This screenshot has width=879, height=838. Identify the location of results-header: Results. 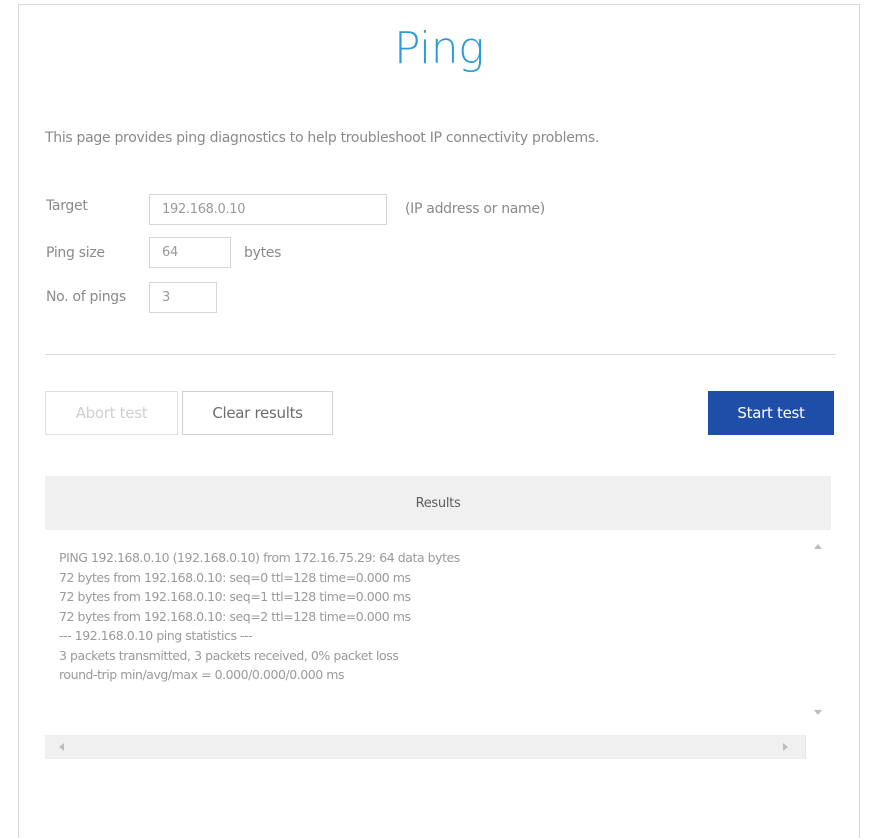
(438, 503).